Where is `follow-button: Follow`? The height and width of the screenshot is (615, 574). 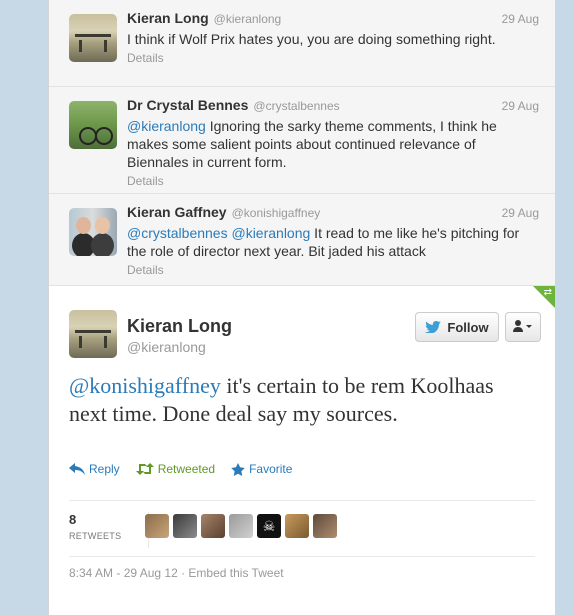 follow-button: Follow is located at coordinates (457, 327).